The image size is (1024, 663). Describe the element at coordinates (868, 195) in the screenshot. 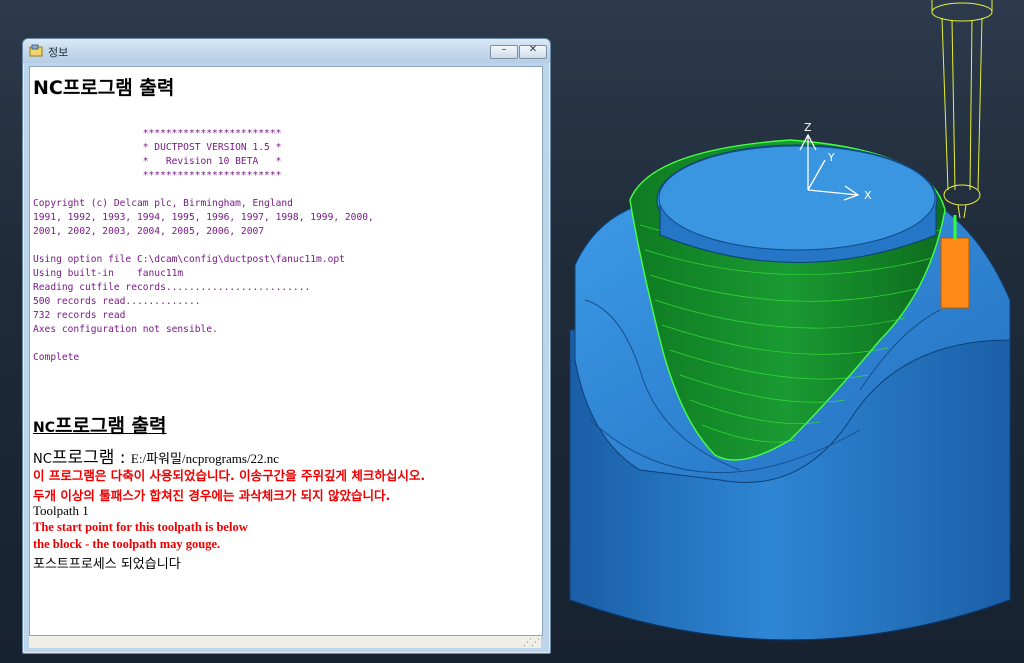

I see `axis-x-label: X` at that location.